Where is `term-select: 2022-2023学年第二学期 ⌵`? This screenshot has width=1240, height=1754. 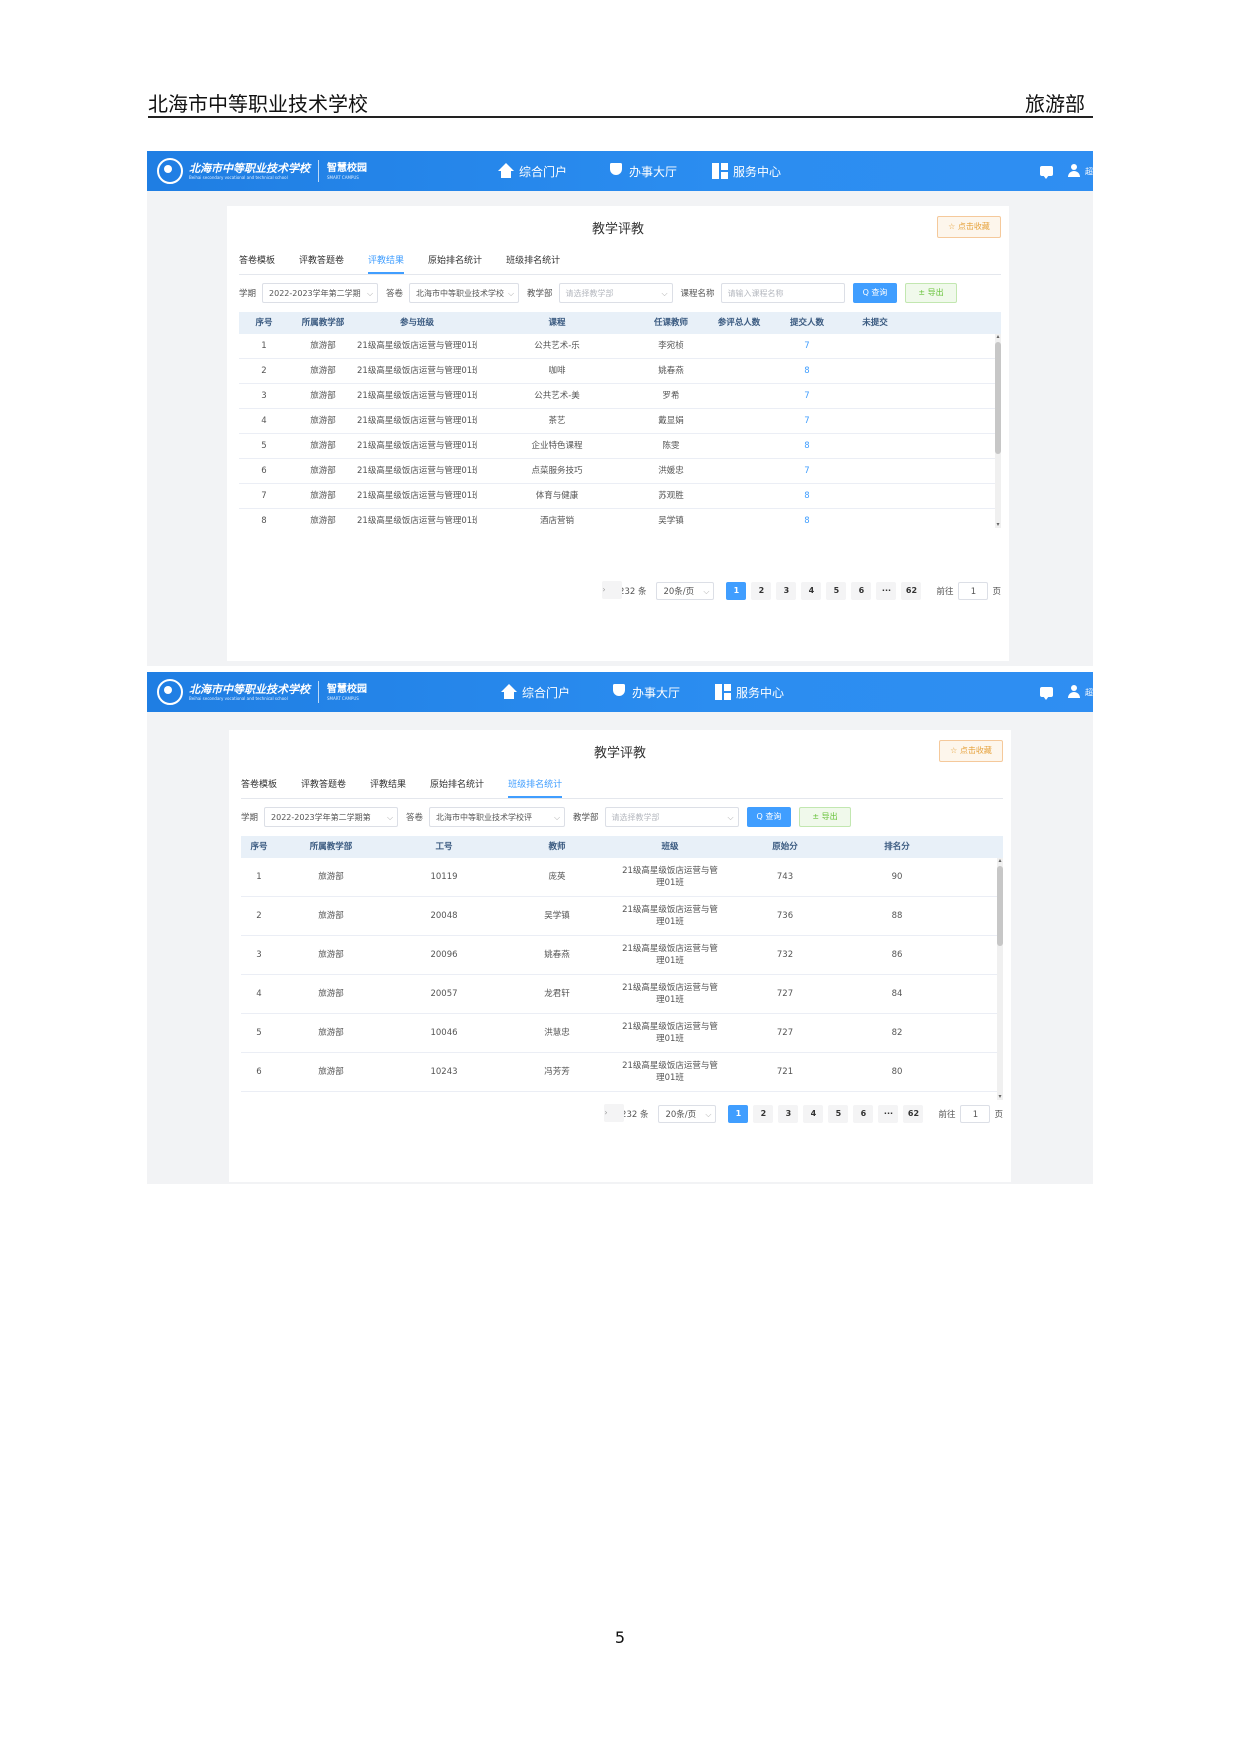 term-select: 2022-2023学年第二学期 ⌵ is located at coordinates (320, 293).